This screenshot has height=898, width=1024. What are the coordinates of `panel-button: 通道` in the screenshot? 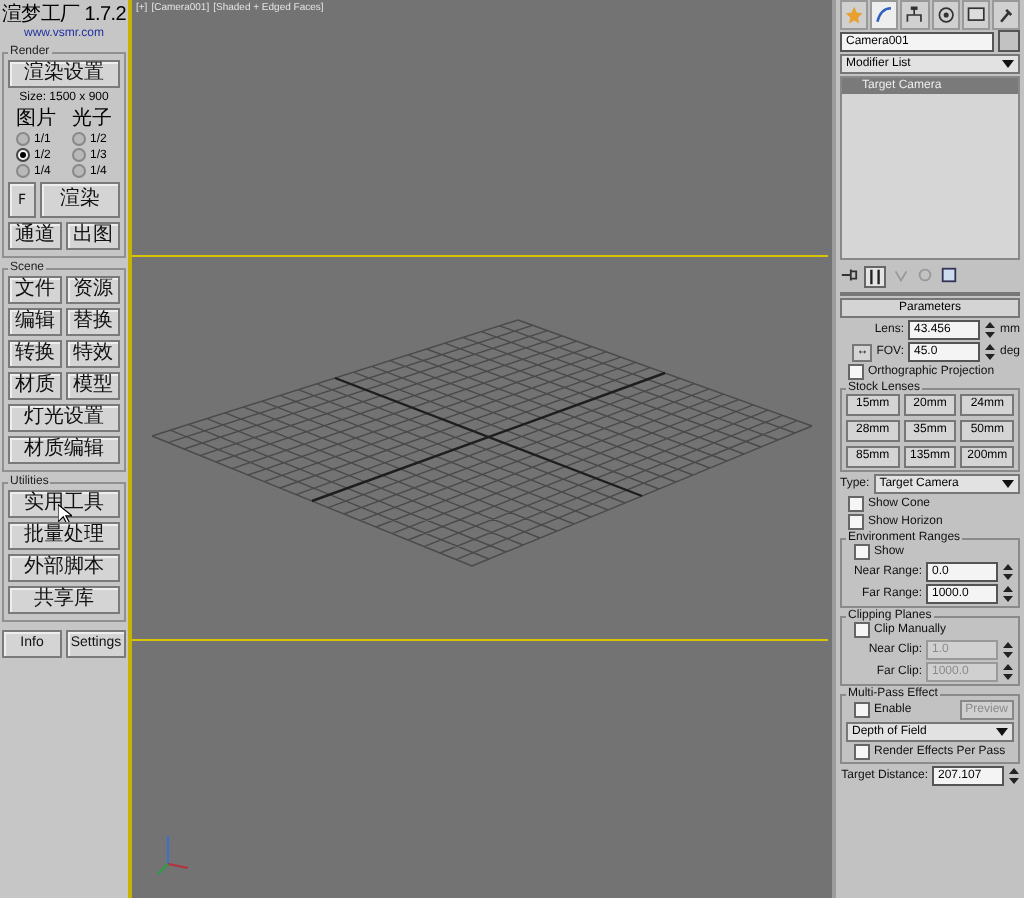 It's located at (35, 236).